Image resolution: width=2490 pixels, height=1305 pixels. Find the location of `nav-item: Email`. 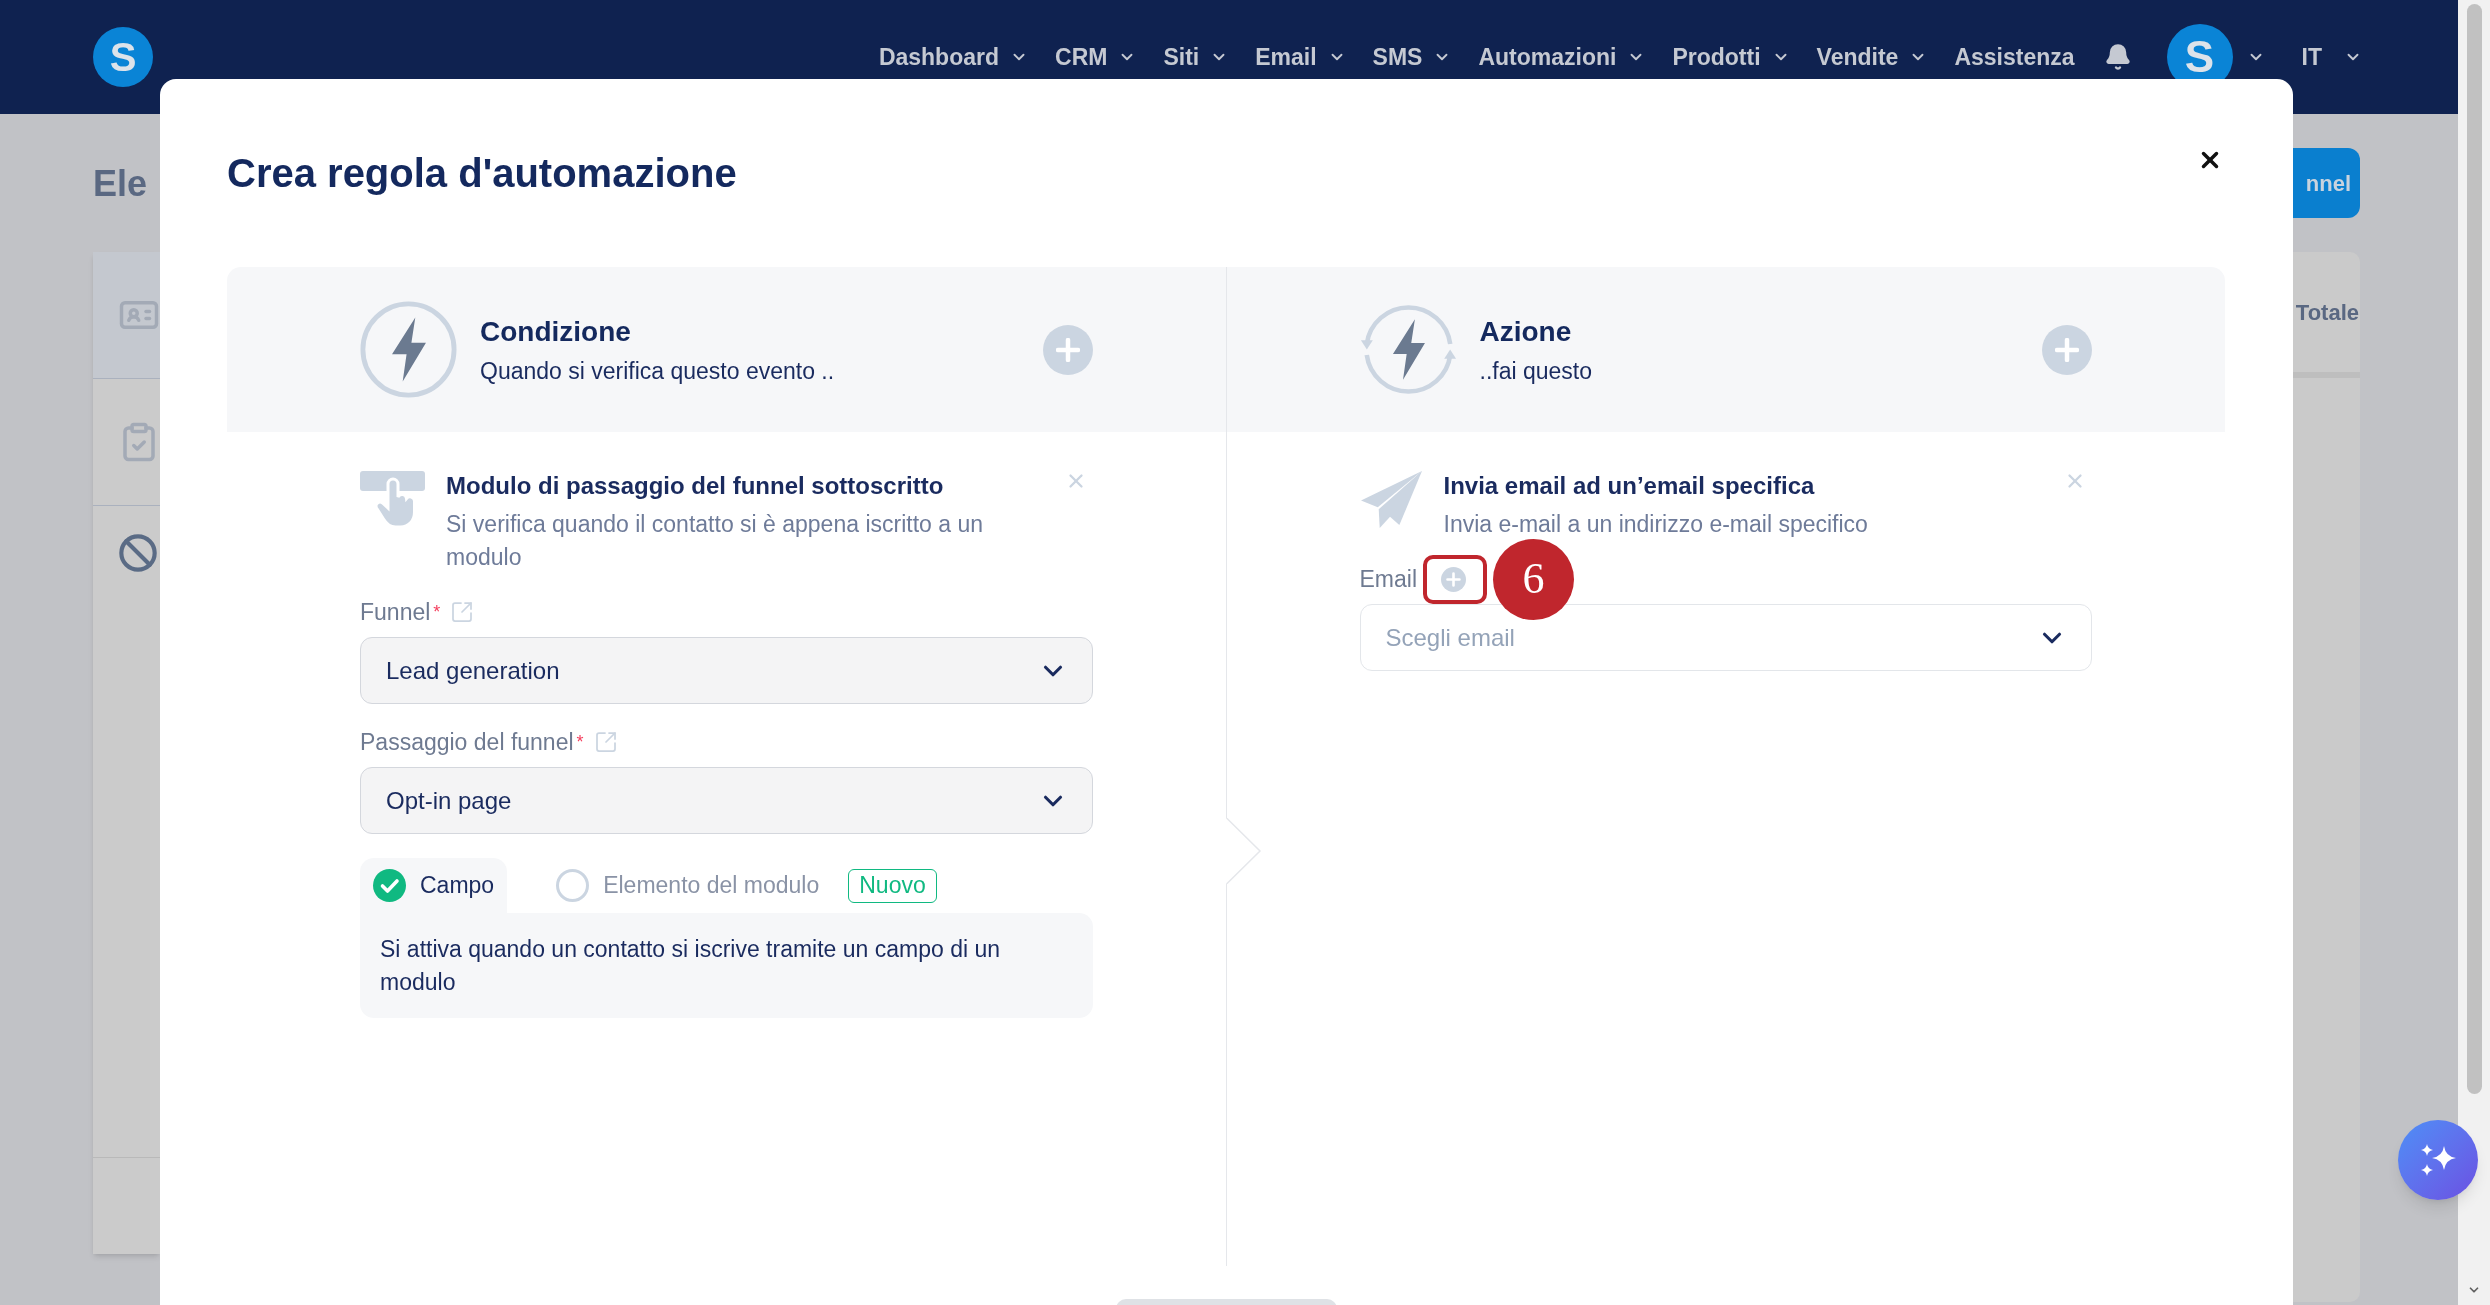

nav-item: Email is located at coordinates (1300, 57).